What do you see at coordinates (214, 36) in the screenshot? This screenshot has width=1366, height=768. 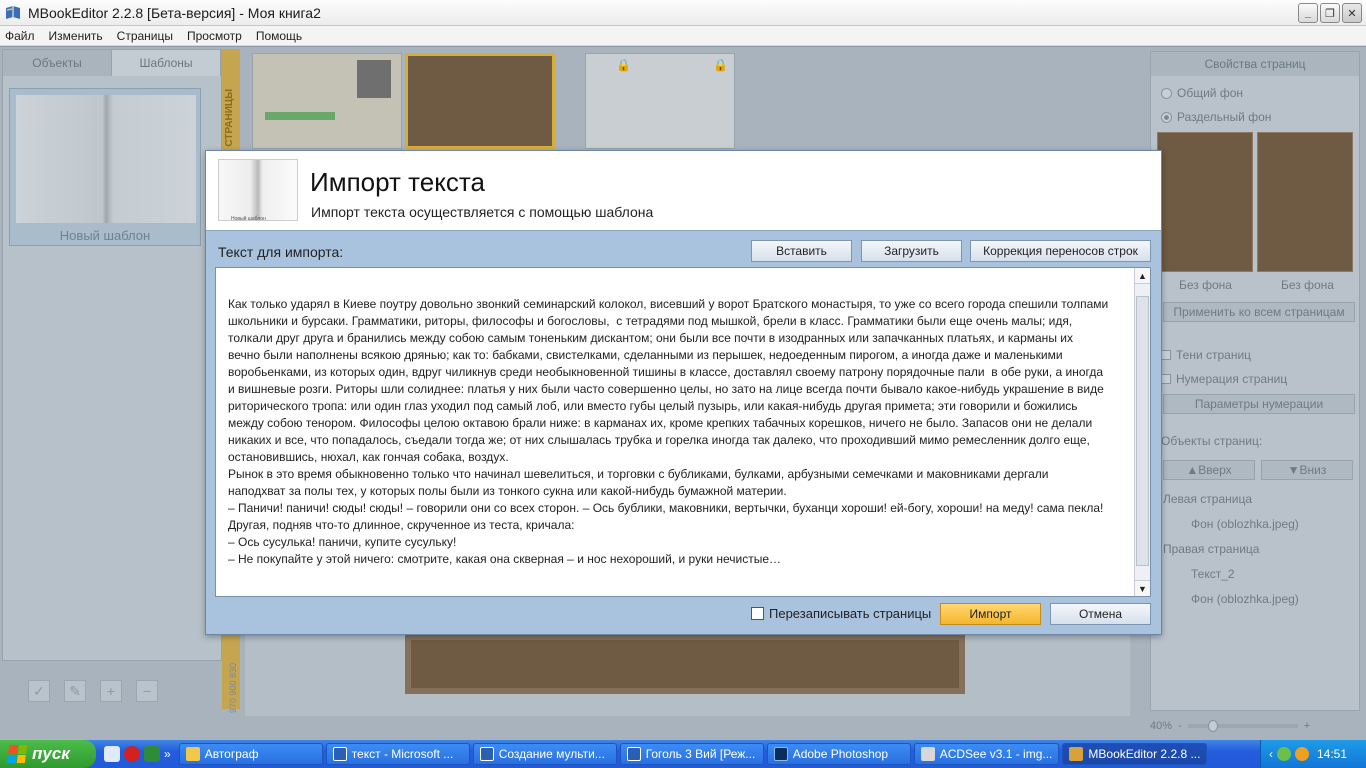 I see `menu-view: Просмотр` at bounding box center [214, 36].